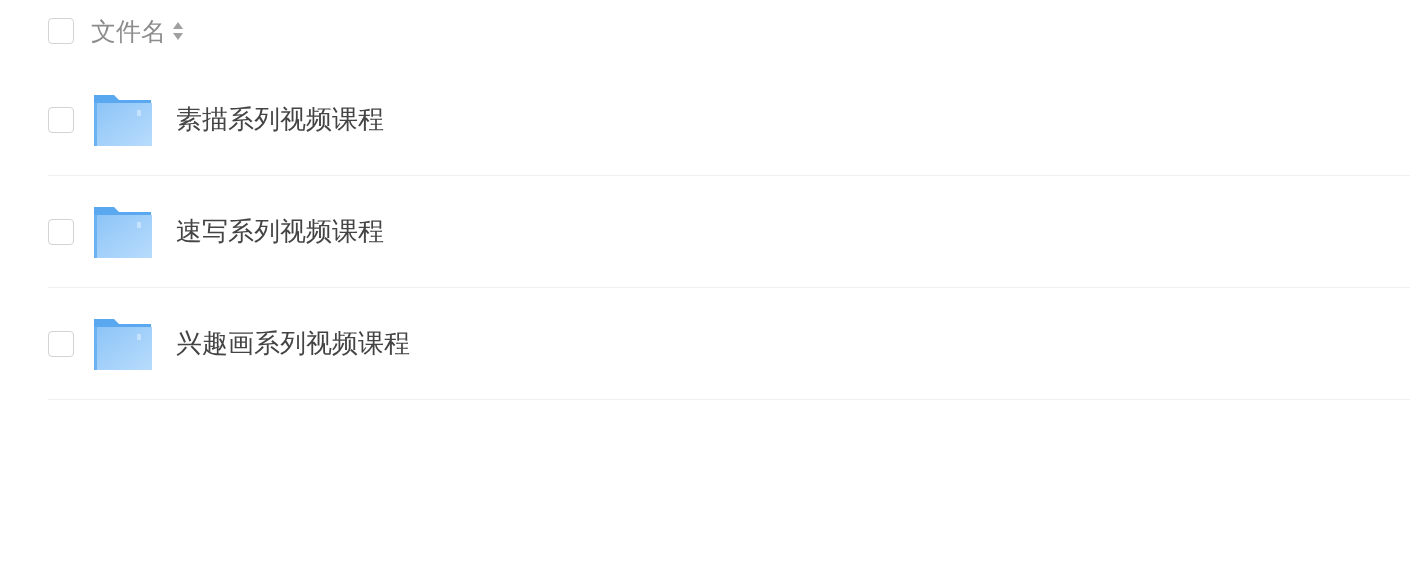 This screenshot has width=1410, height=588. What do you see at coordinates (280, 119) in the screenshot?
I see `file-name: 素描系列视频课程` at bounding box center [280, 119].